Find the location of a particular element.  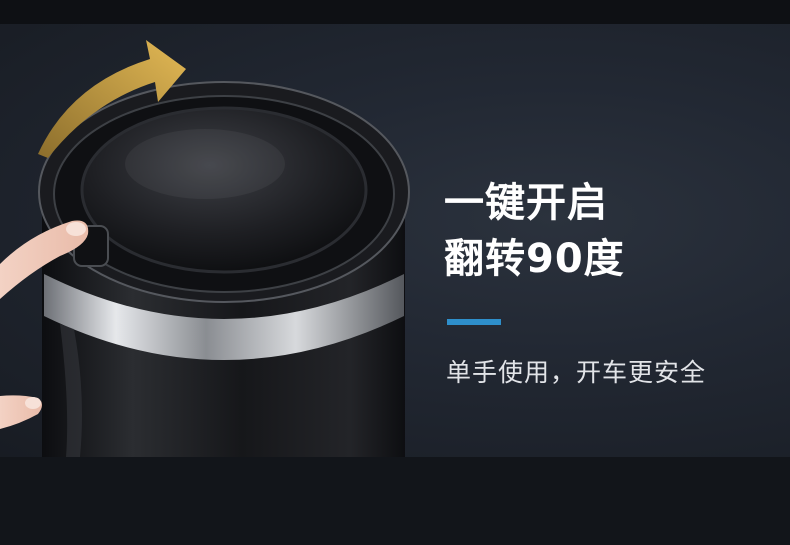

subheadline: 单手使用，开车更安全 is located at coordinates (576, 372).